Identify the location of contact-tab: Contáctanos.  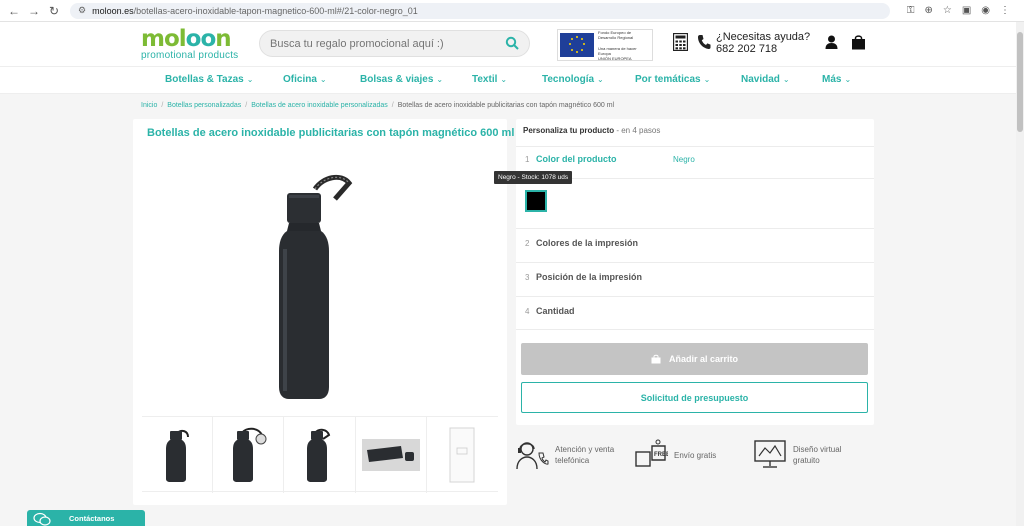
(86, 518).